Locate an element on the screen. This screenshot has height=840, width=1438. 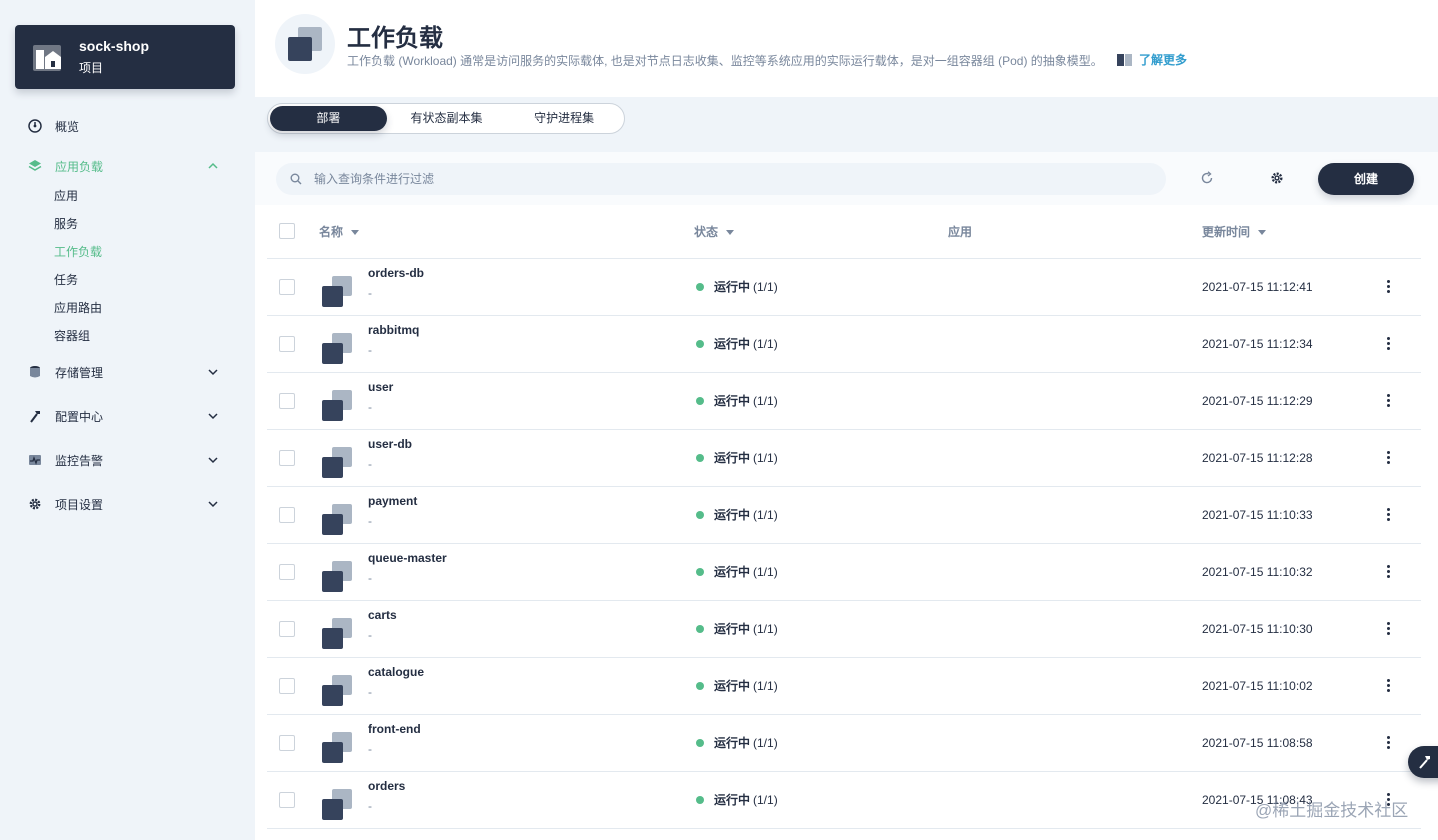
workload-name: catalogue is located at coordinates (396, 672).